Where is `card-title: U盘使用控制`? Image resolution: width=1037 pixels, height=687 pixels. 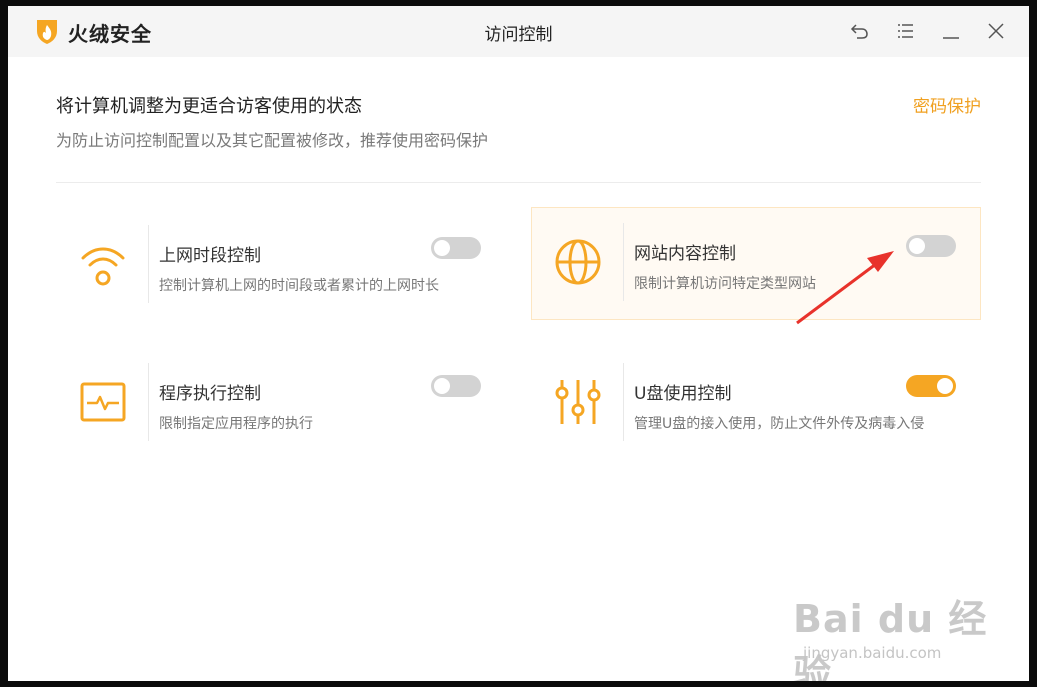 card-title: U盘使用控制 is located at coordinates (683, 394).